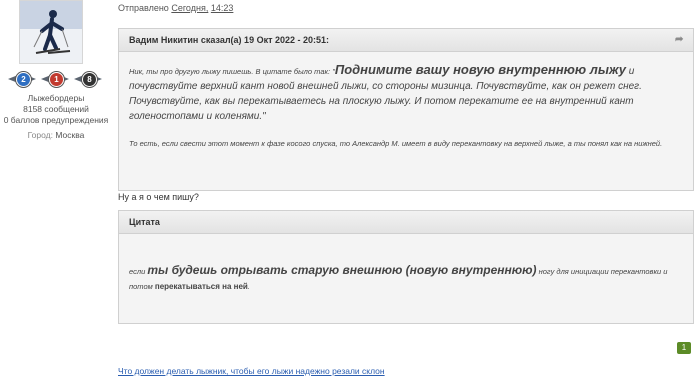 The height and width of the screenshot is (376, 700). I want to click on warning-points: 0 баллов предупреждения, so click(56, 120).